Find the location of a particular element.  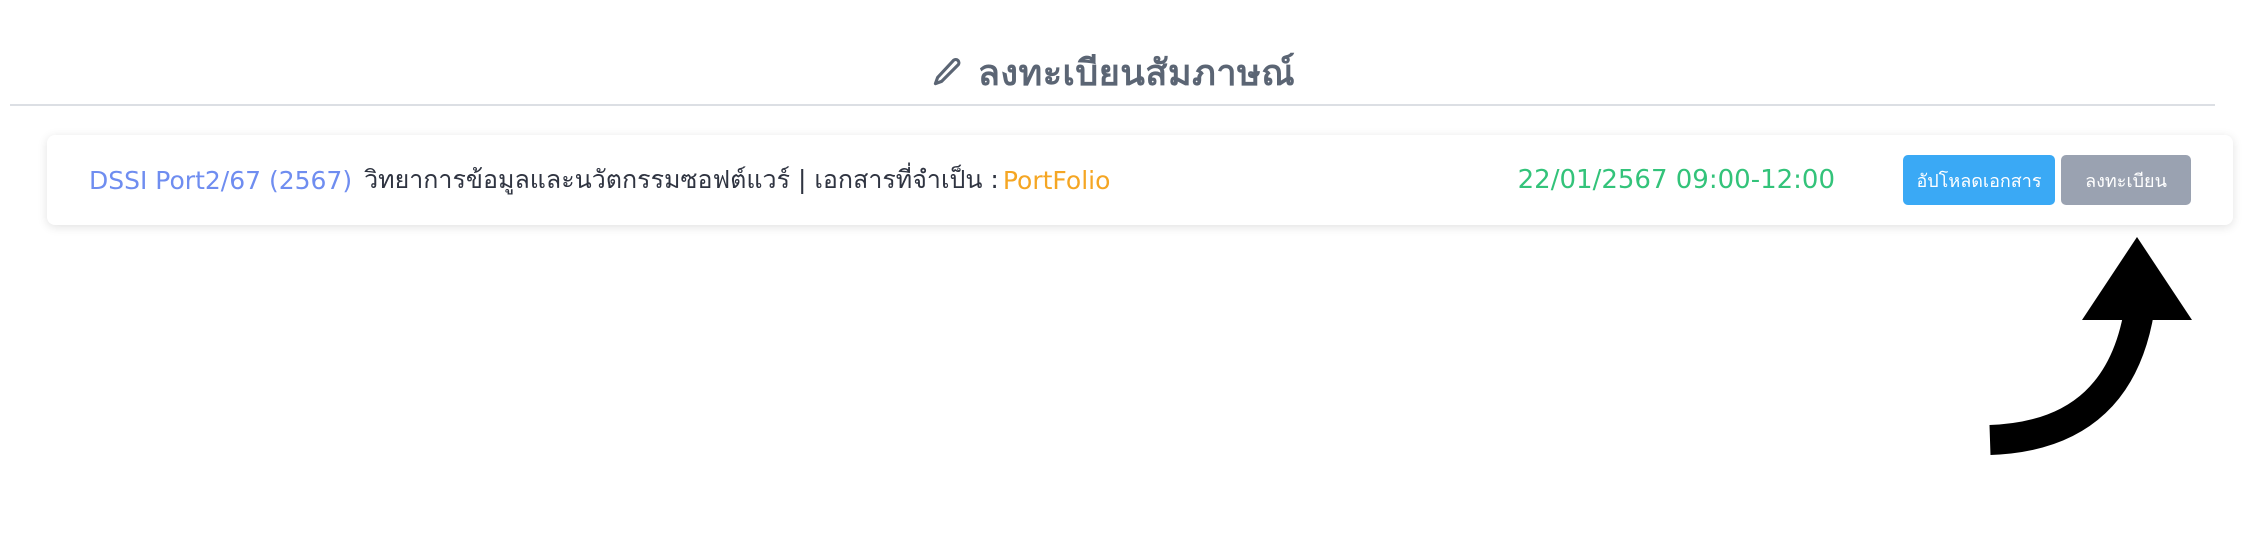

page-header: ลงทะเบียนสัมภาษณ์ is located at coordinates (1112, 73).